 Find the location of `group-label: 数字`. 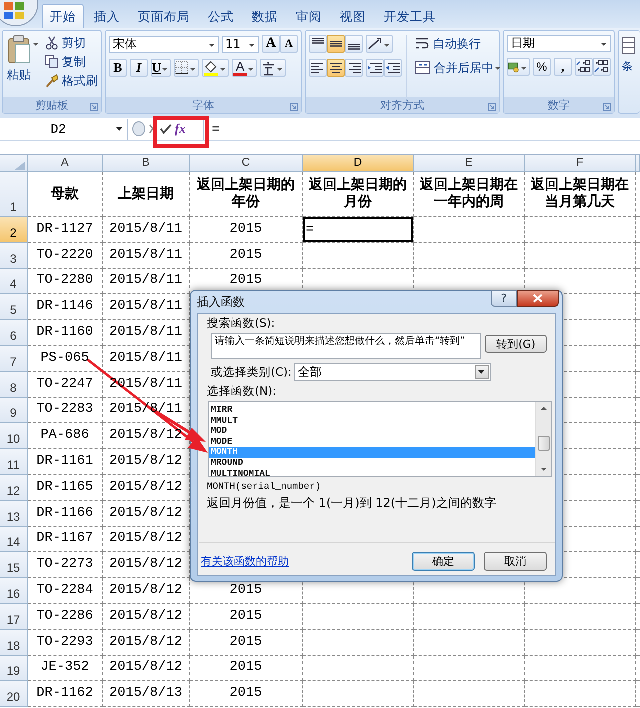

group-label: 数字 is located at coordinates (559, 105).